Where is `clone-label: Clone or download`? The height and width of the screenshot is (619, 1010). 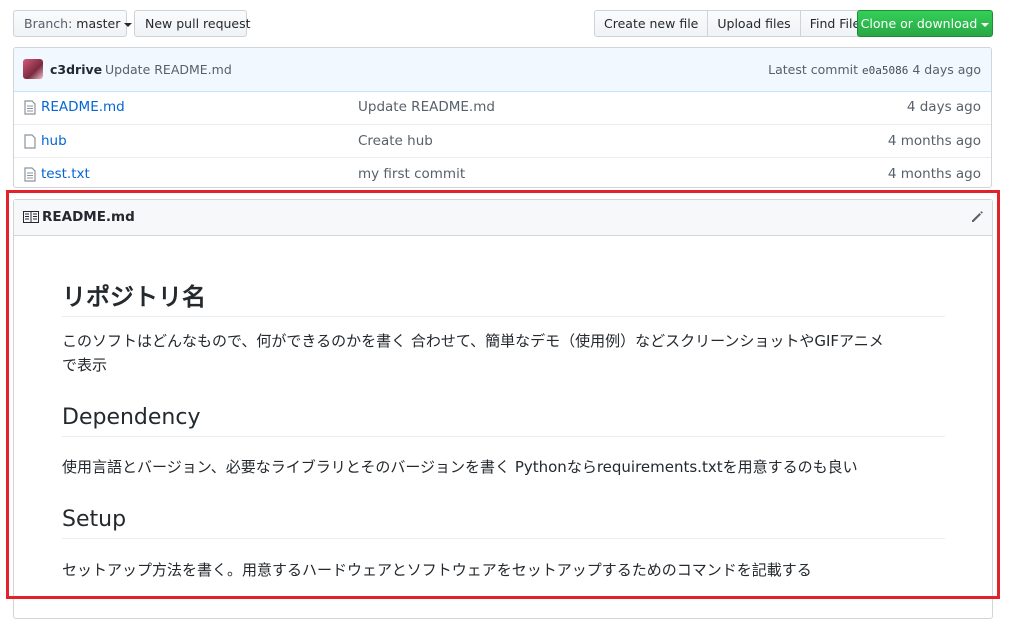
clone-label: Clone or download is located at coordinates (919, 23).